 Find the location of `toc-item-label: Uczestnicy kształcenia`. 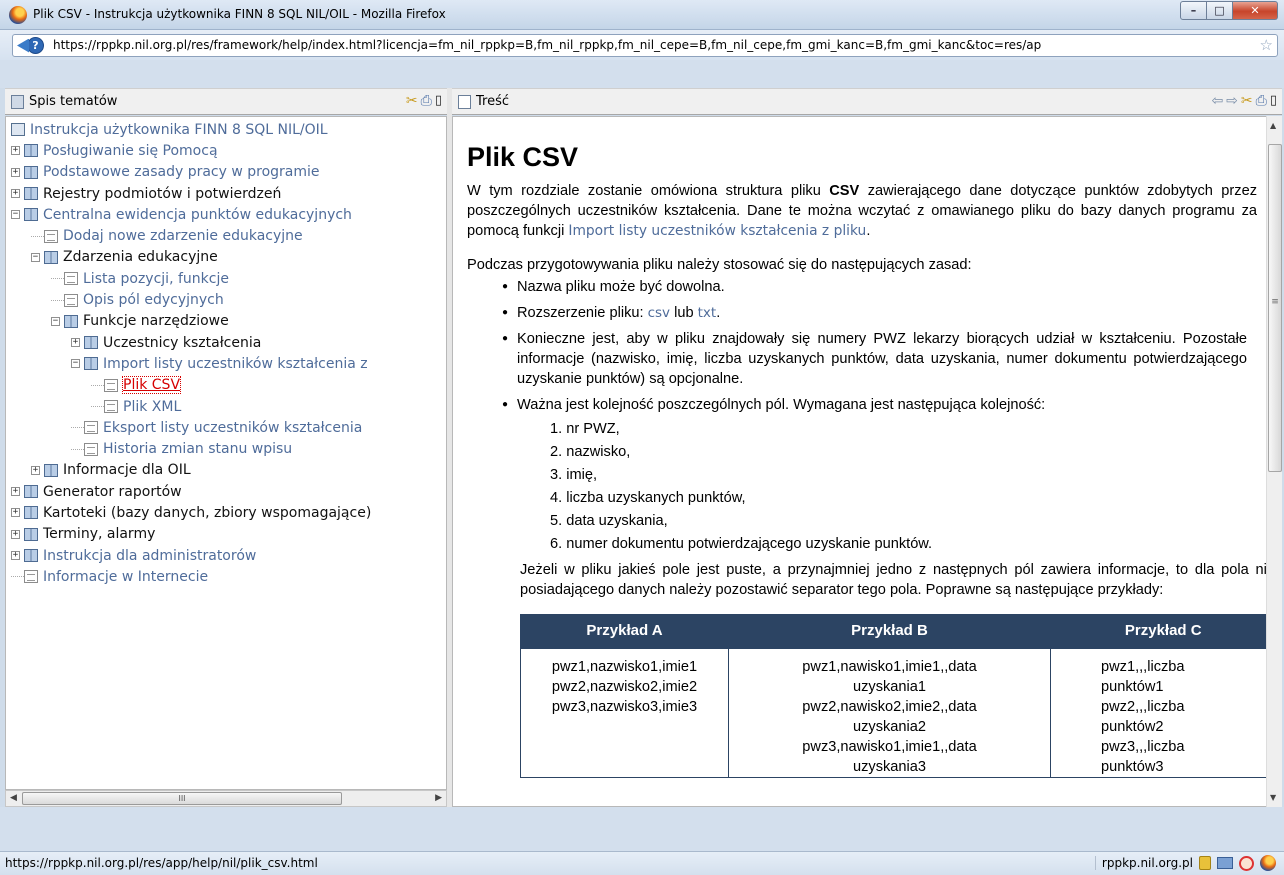

toc-item-label: Uczestnicy kształcenia is located at coordinates (182, 343).